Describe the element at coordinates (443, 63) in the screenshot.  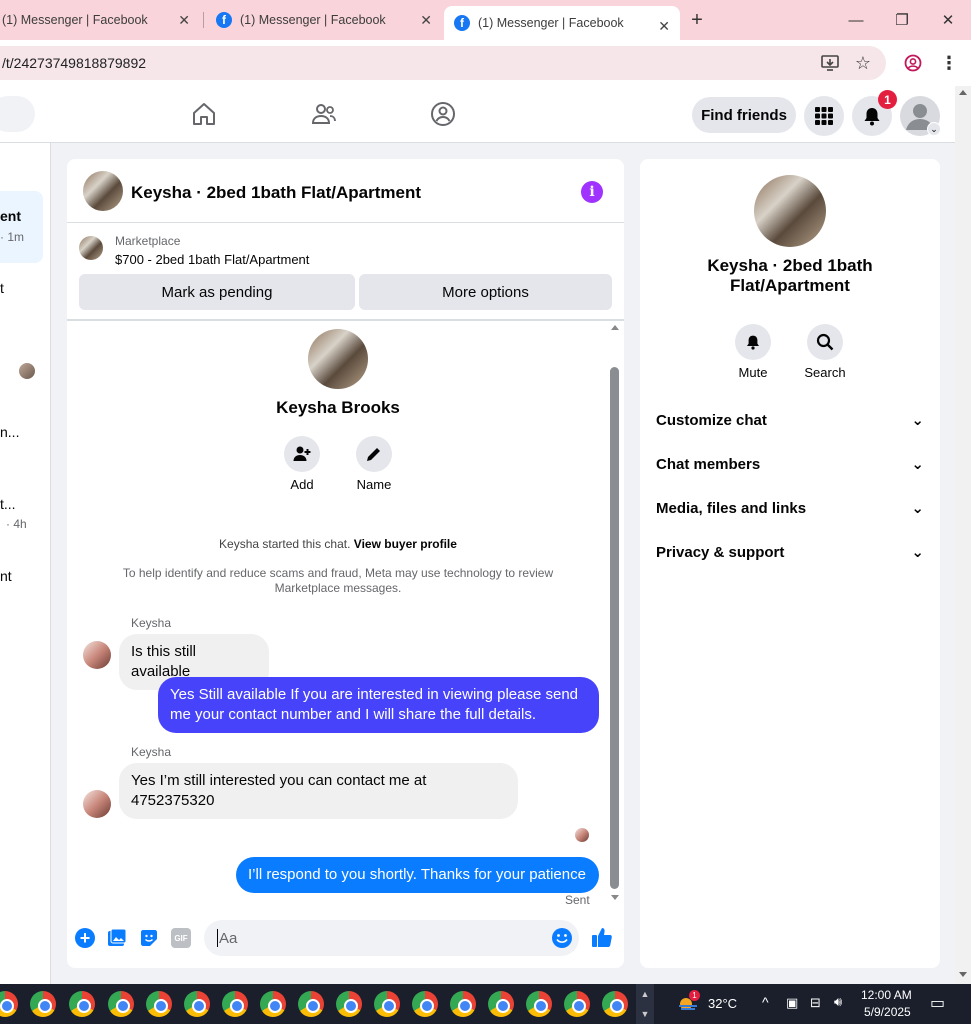
I see `address-bar: /t/24273749818879892` at that location.